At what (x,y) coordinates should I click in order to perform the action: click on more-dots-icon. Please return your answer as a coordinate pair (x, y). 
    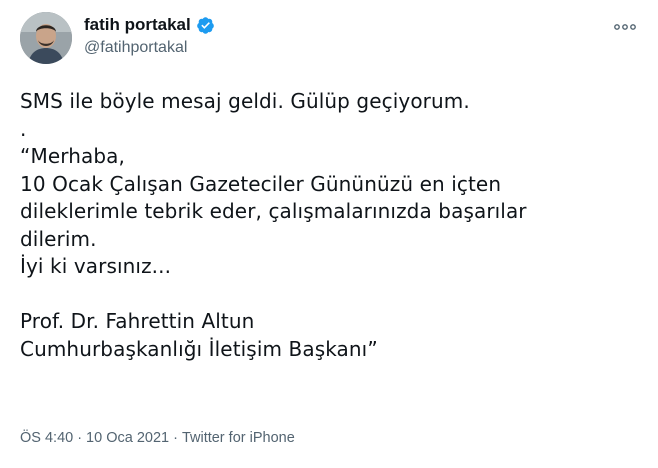
    Looking at the image, I should click on (625, 27).